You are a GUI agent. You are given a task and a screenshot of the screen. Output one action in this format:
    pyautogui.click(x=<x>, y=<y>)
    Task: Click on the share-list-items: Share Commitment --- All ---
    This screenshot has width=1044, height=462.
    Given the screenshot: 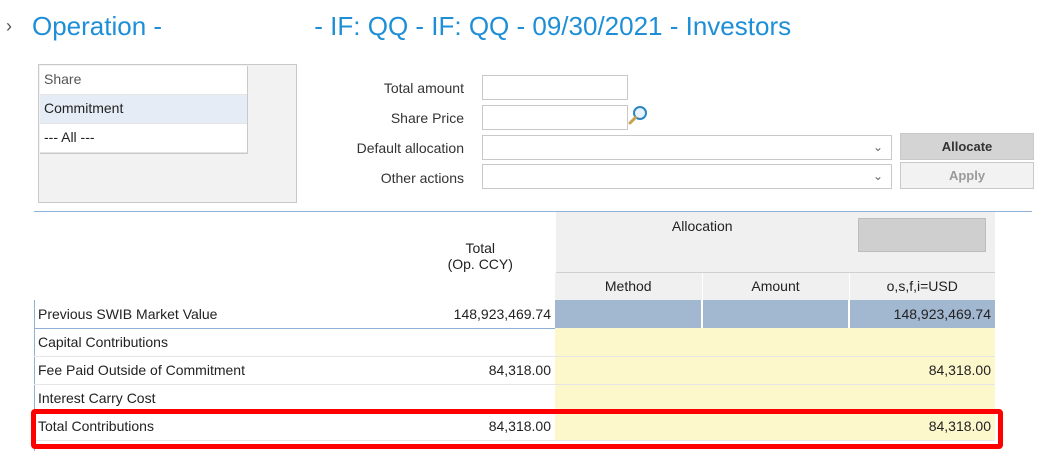 What is the action you would take?
    pyautogui.click(x=144, y=110)
    